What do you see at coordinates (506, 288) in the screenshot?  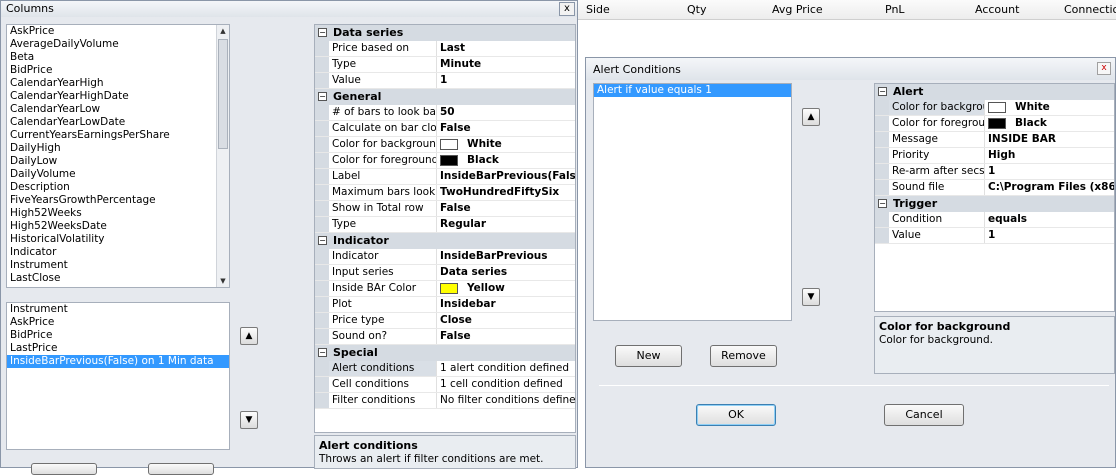 I see `property-value: Yellow` at bounding box center [506, 288].